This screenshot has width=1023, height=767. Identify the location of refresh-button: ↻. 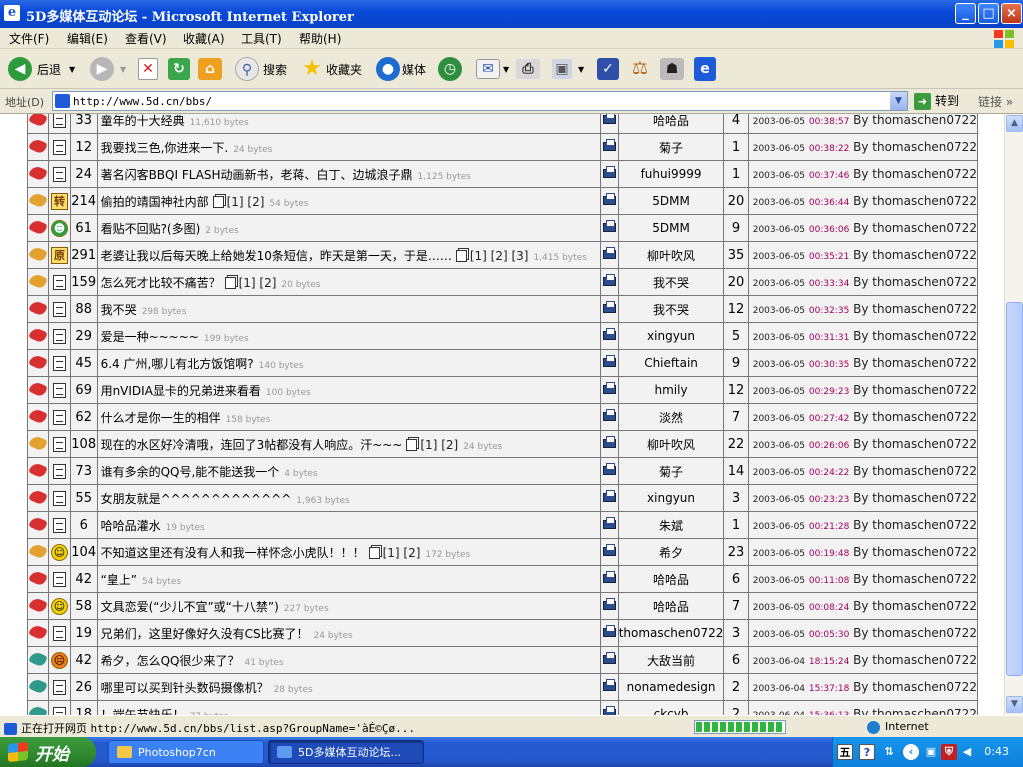
(179, 69).